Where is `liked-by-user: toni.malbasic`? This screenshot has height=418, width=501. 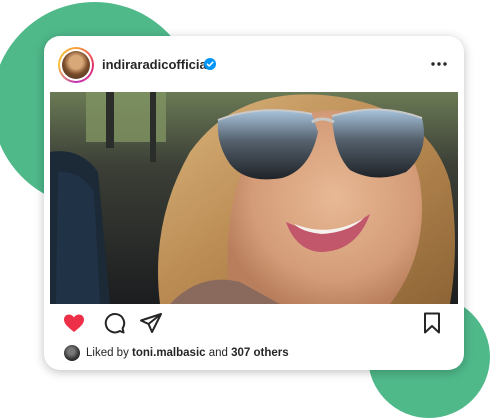 liked-by-user: toni.malbasic is located at coordinates (169, 353).